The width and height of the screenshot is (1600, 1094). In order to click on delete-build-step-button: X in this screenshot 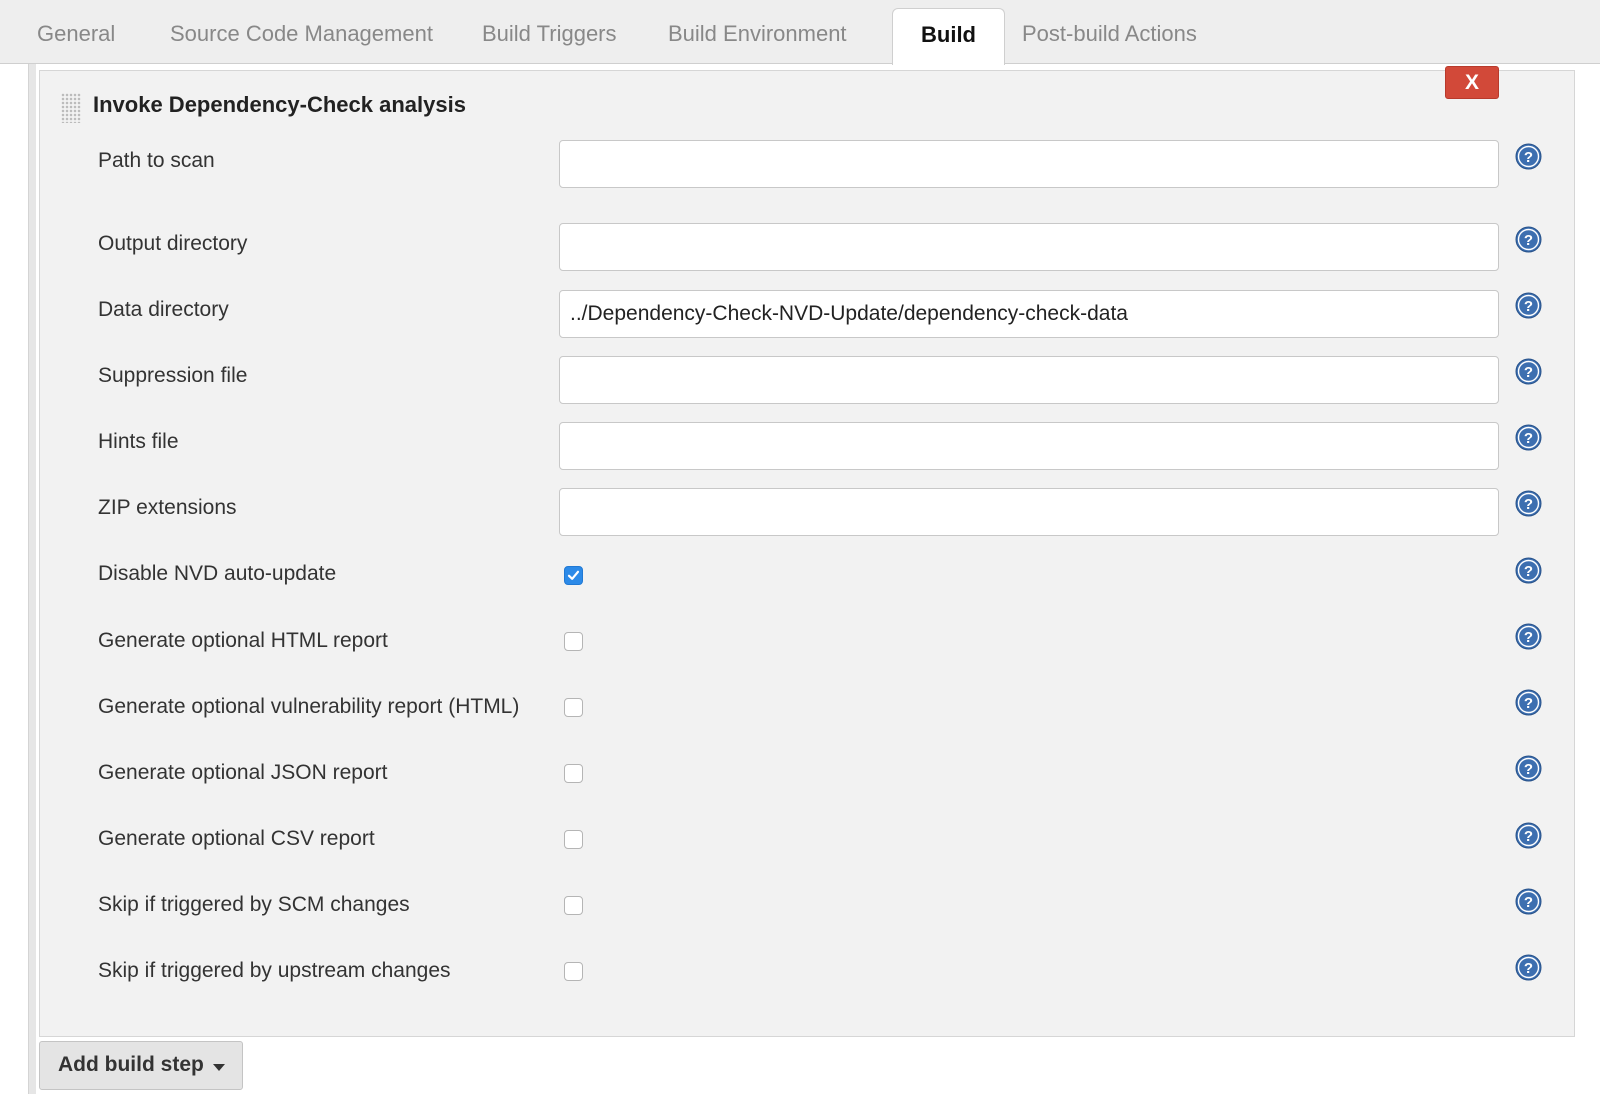, I will do `click(1472, 82)`.